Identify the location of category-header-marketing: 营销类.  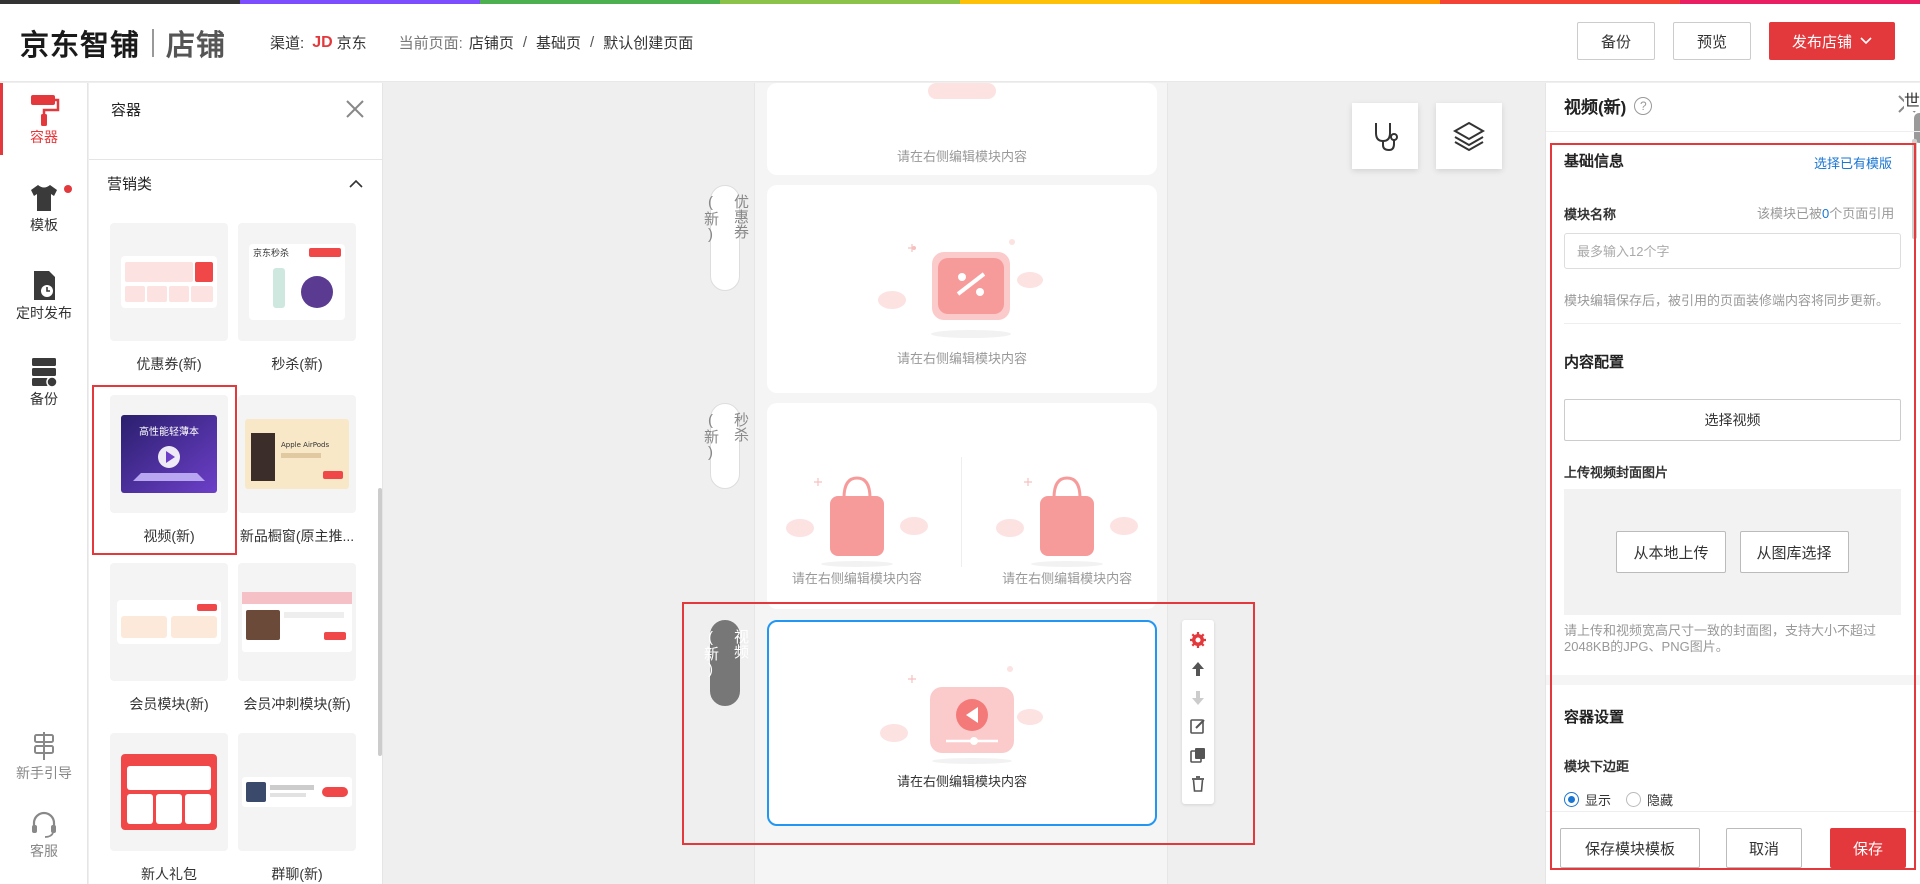
(235, 183).